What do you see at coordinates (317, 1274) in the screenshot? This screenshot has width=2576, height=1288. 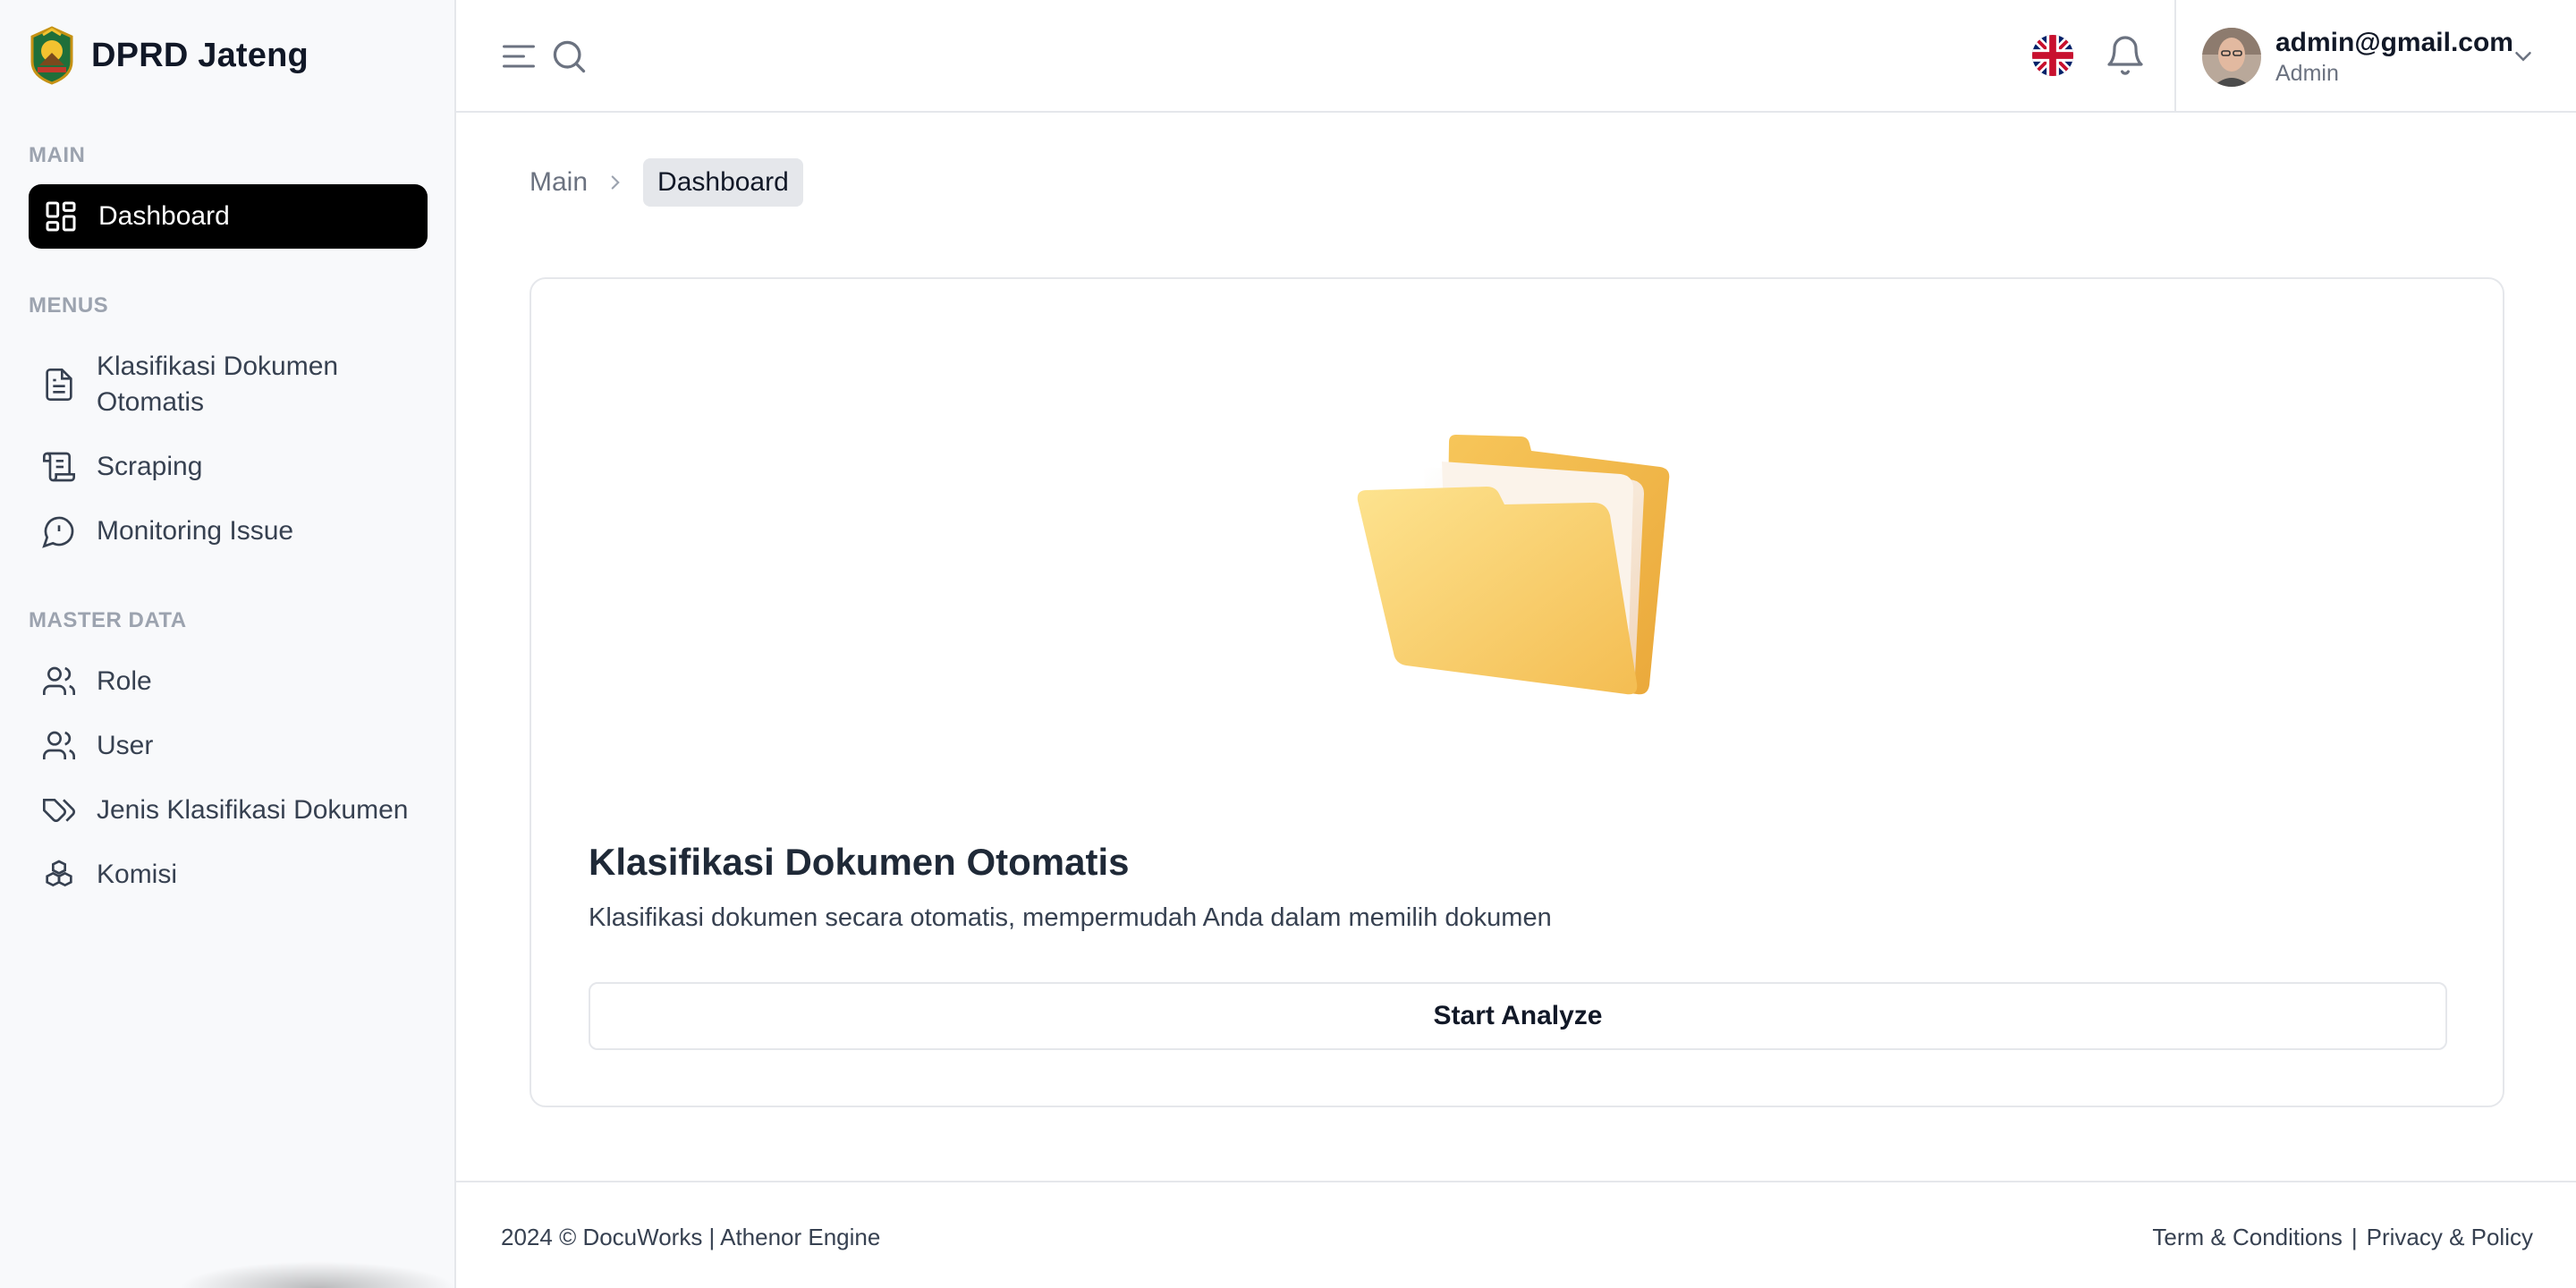 I see `sidebar-bottom-shadow` at bounding box center [317, 1274].